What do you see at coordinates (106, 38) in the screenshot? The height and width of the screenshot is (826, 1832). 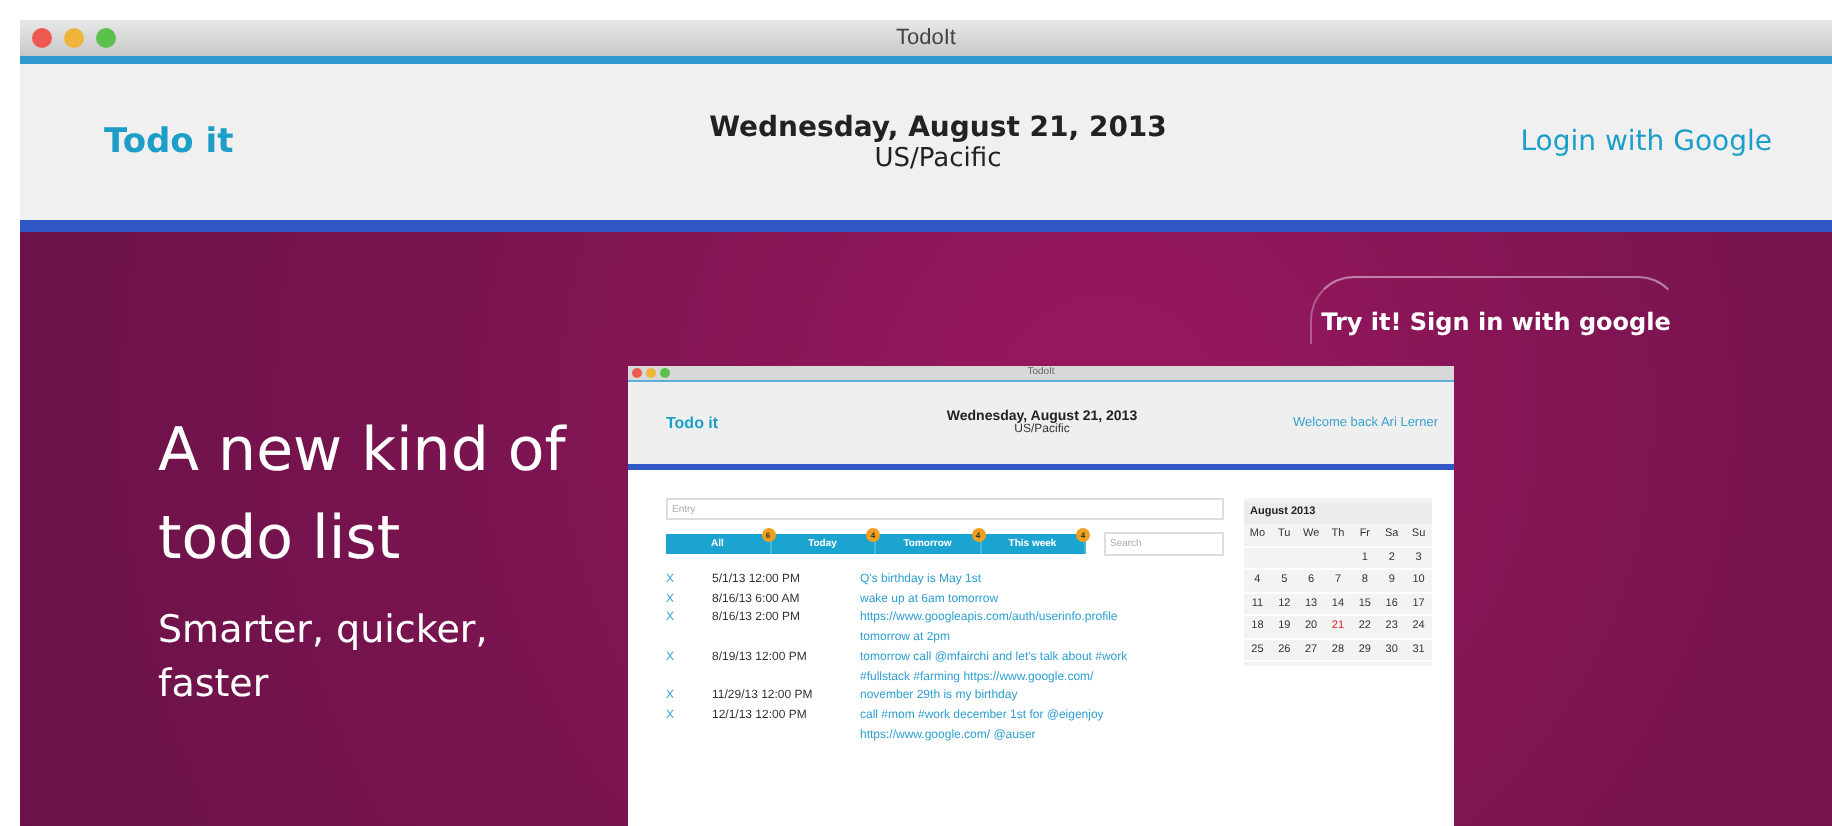 I see `zoom-button` at bounding box center [106, 38].